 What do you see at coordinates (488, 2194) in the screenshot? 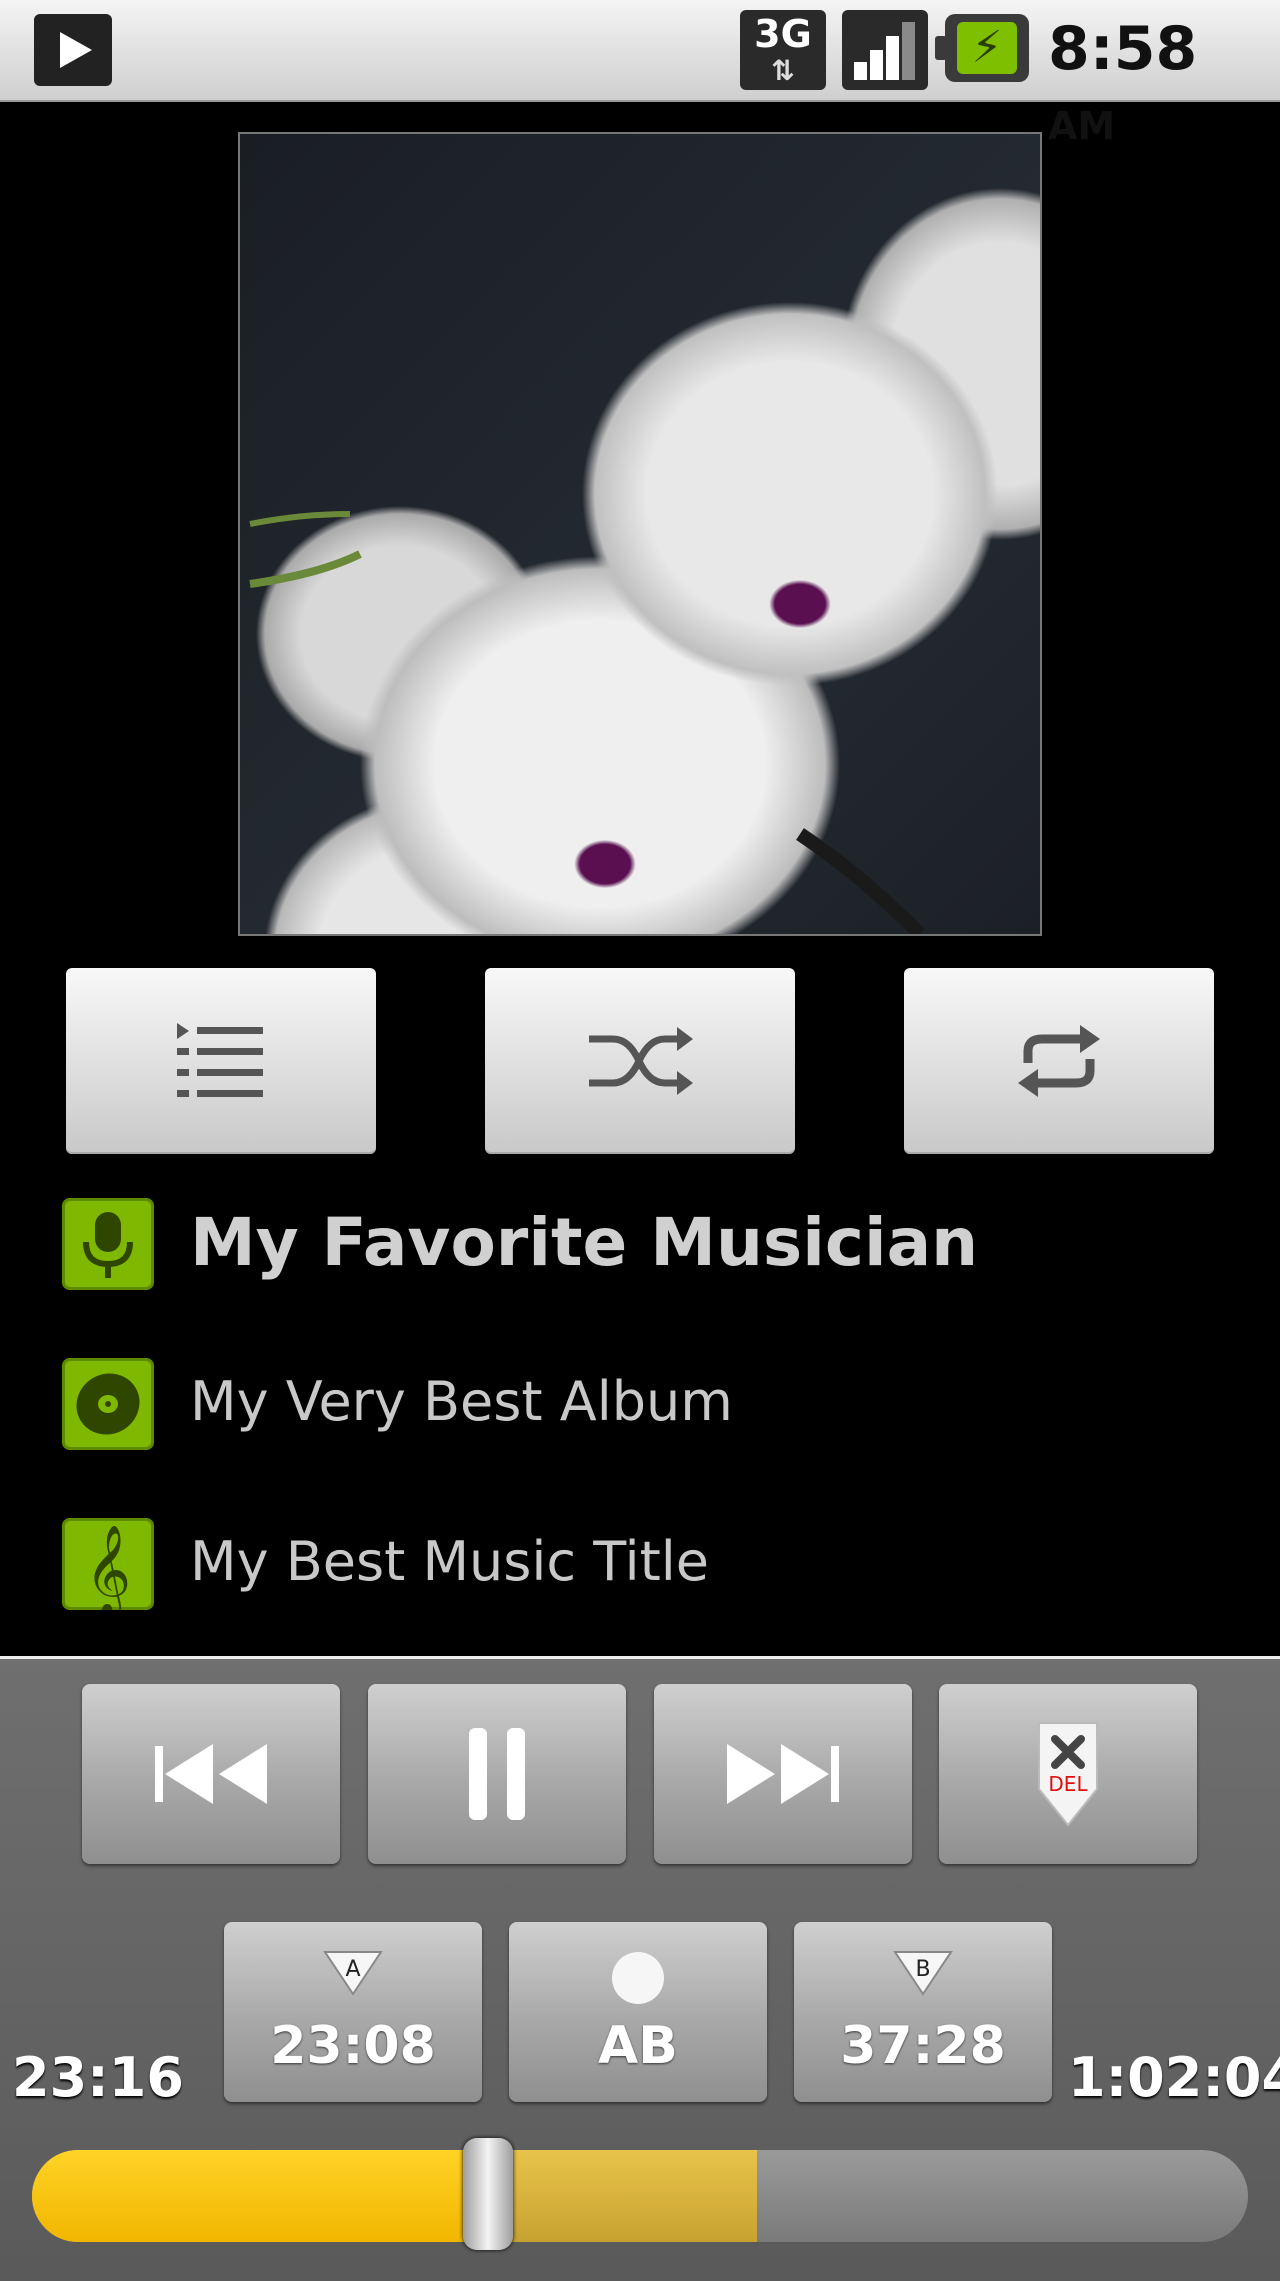
I see `seek-bar-thumb` at bounding box center [488, 2194].